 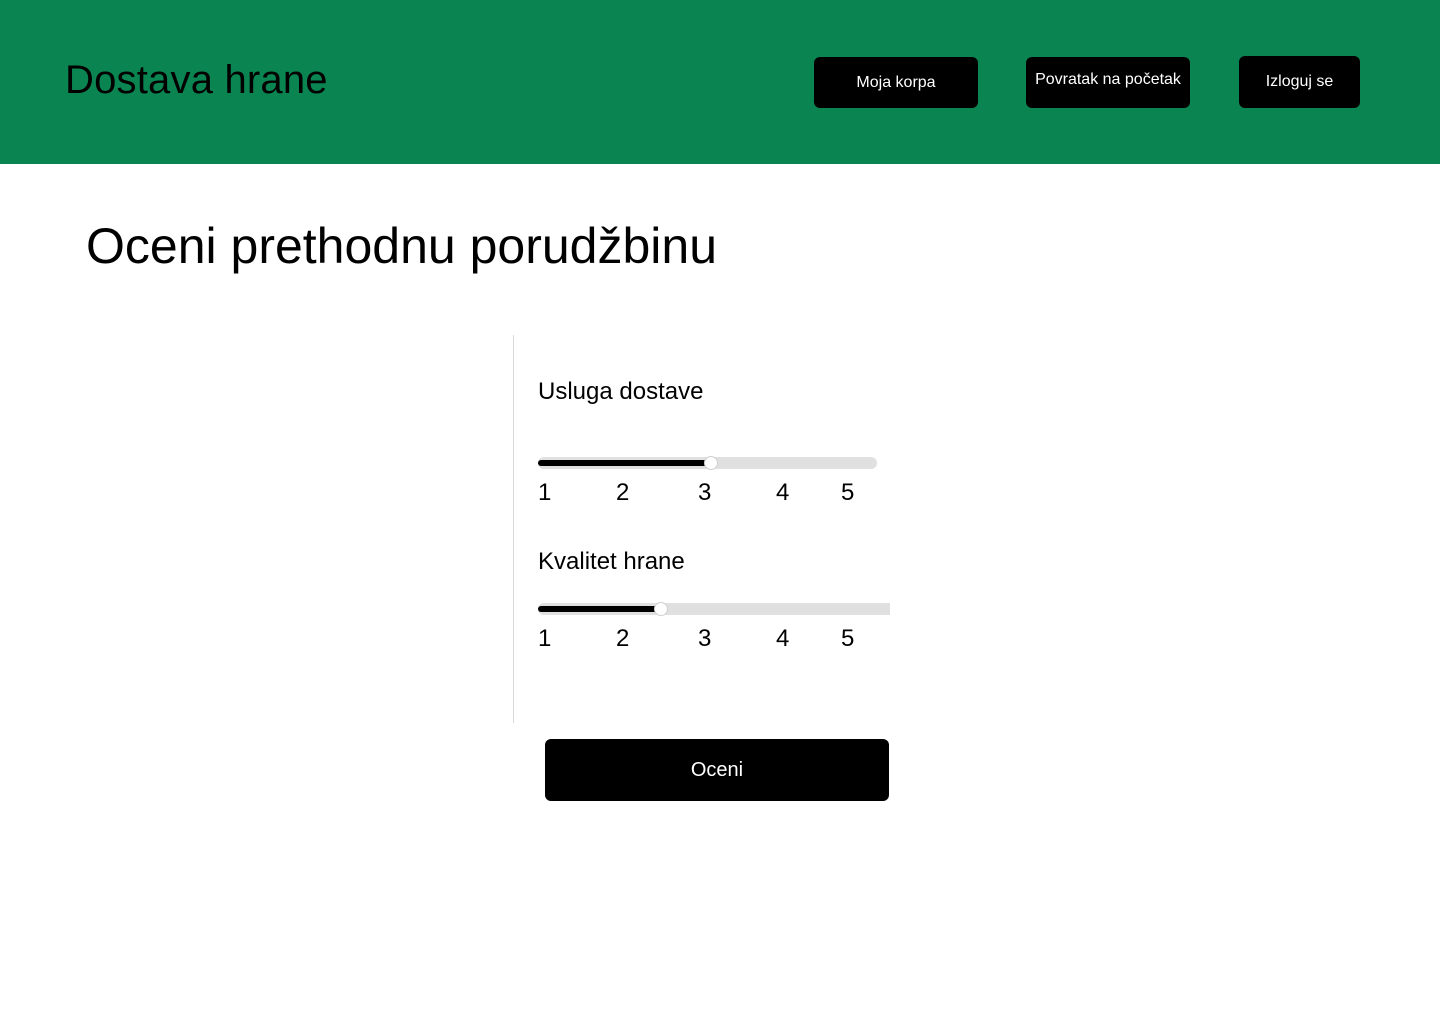 I want to click on my-cart-button: Moja korpa, so click(x=896, y=82).